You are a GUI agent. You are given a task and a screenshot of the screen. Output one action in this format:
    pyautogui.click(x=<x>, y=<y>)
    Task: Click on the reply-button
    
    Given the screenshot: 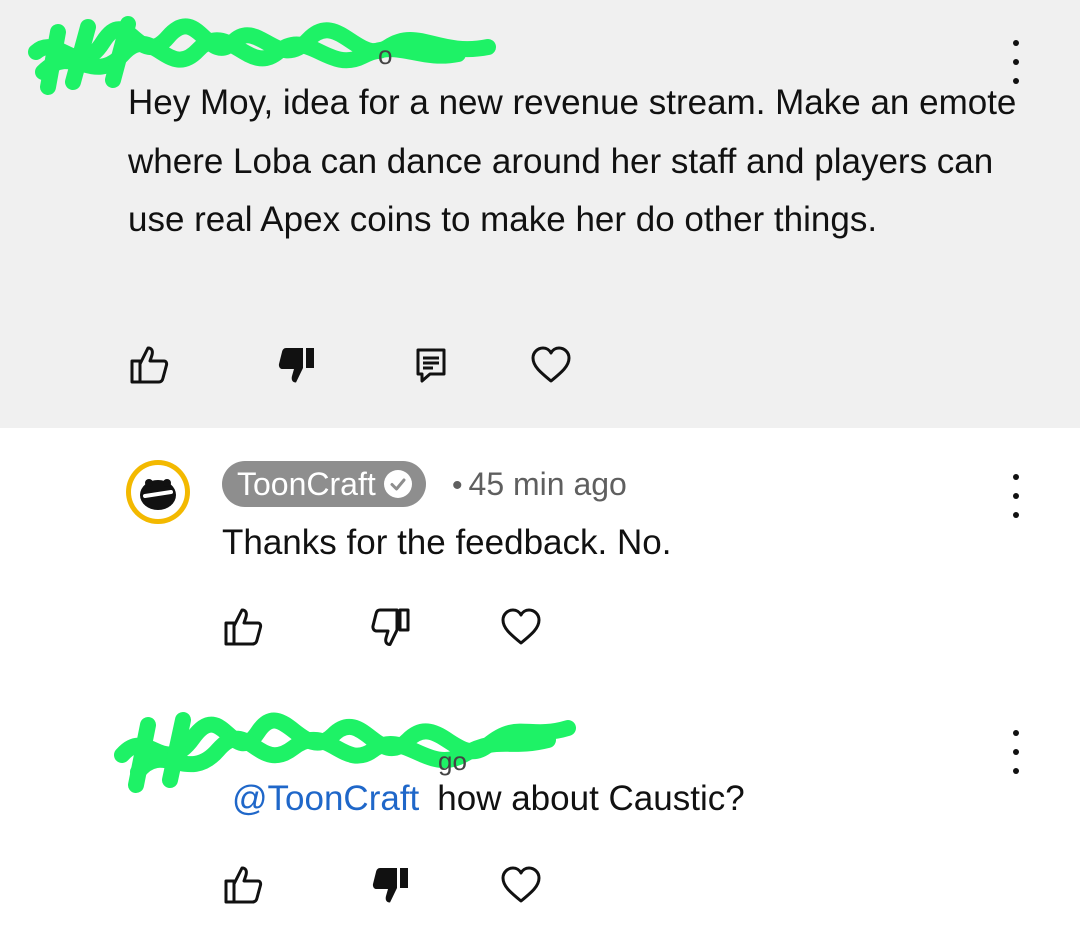 What is the action you would take?
    pyautogui.click(x=432, y=365)
    